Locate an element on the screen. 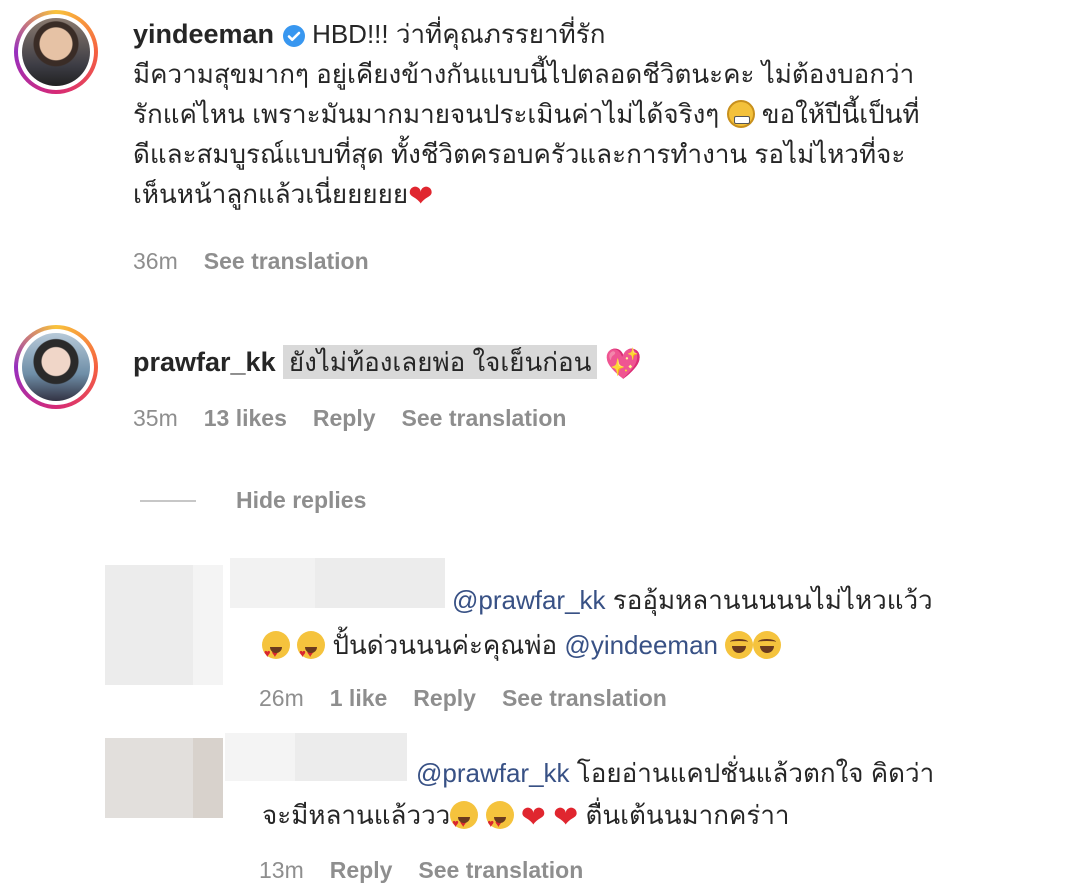 Image resolution: width=1081 pixels, height=891 pixels. reply-text-line: จะมีหลานแล้ววว ❤ ❤ ตื่นเต้นนมากคร่าา is located at coordinates (526, 819).